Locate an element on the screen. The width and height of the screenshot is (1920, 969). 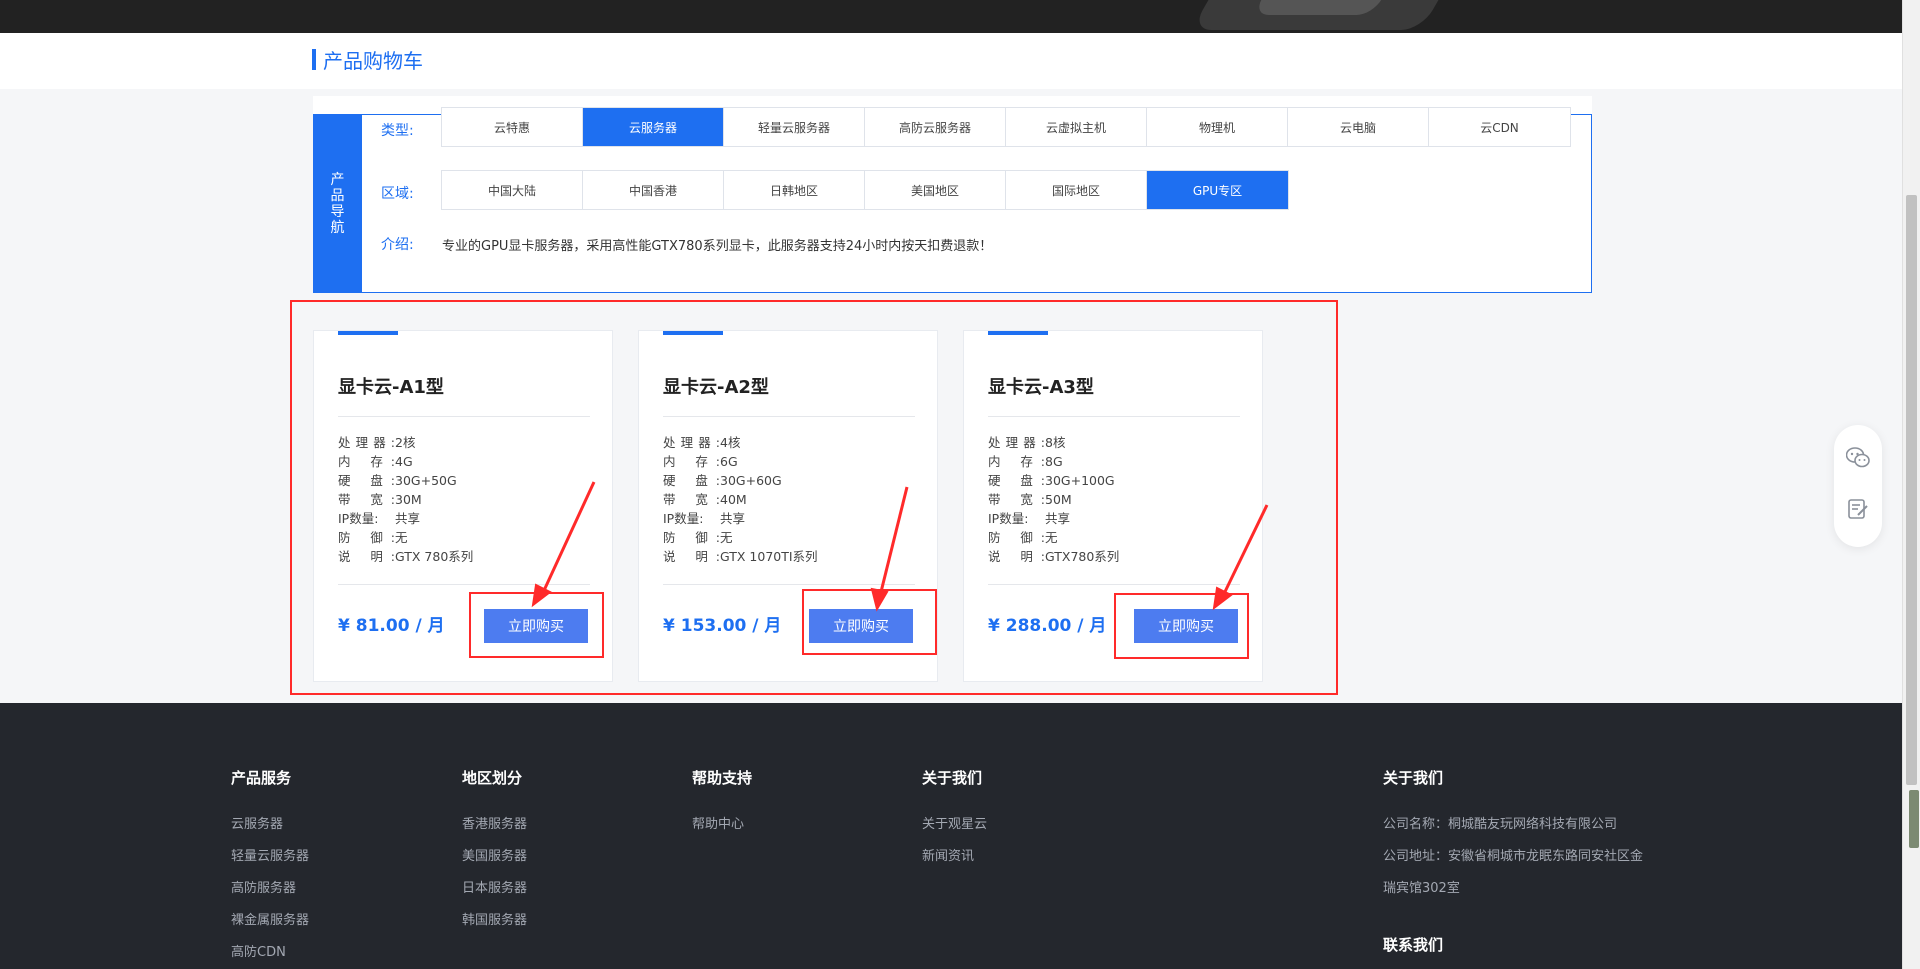
top-header is located at coordinates (951, 16).